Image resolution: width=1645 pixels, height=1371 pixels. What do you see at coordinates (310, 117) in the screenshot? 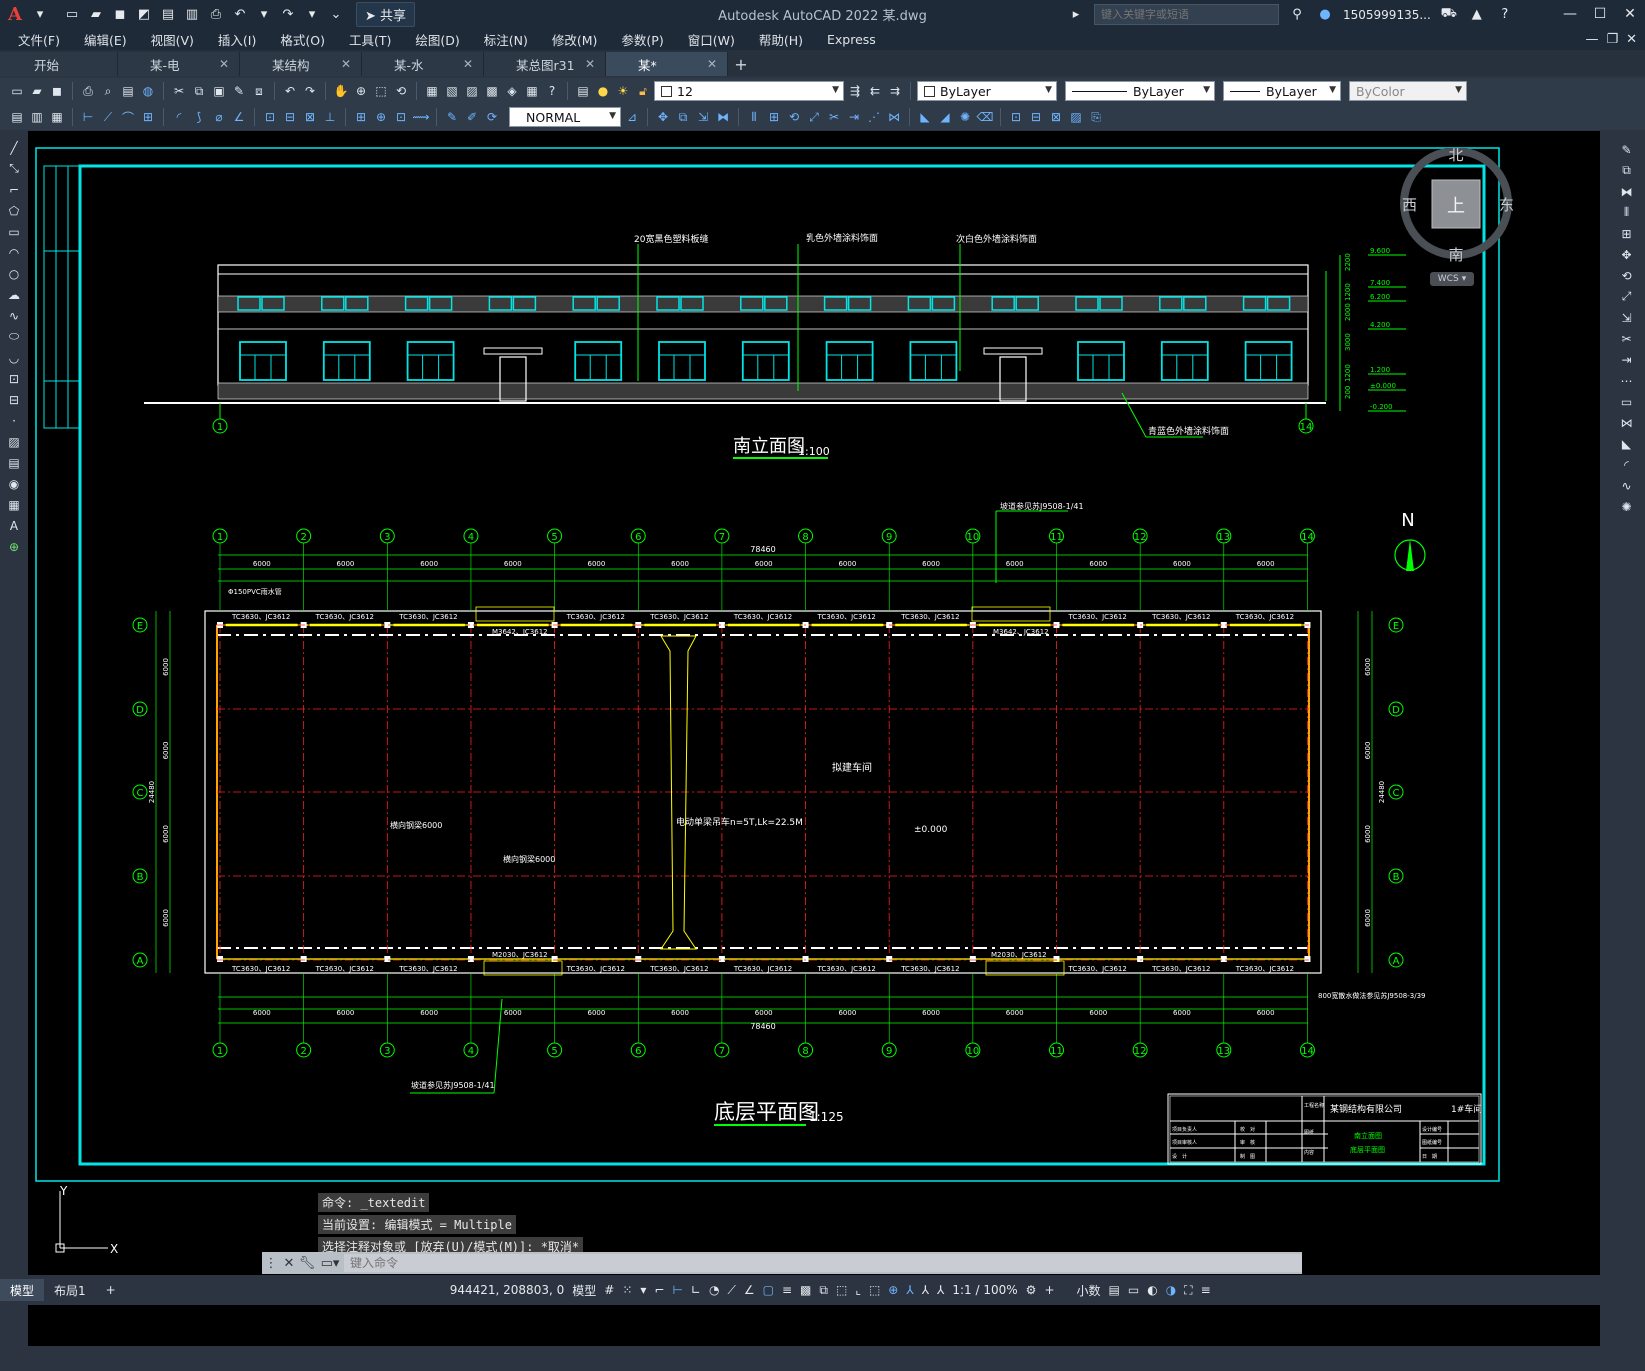
I see `continue-icon: ⊠` at bounding box center [310, 117].